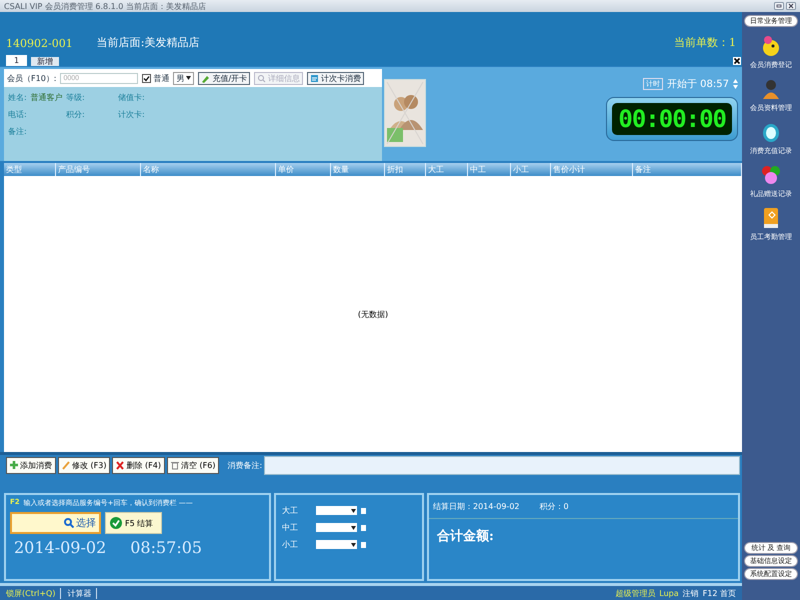 The width and height of the screenshot is (800, 600). I want to click on field-value: 普通客户, so click(46, 97).